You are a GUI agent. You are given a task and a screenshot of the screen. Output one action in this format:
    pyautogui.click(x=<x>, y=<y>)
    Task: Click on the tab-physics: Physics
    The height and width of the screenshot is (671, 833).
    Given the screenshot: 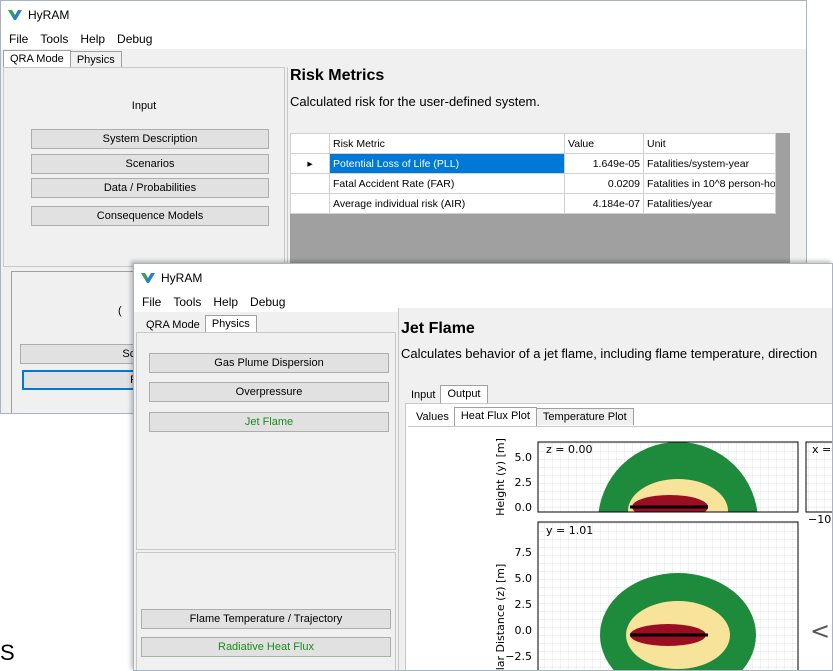 What is the action you would take?
    pyautogui.click(x=95, y=59)
    